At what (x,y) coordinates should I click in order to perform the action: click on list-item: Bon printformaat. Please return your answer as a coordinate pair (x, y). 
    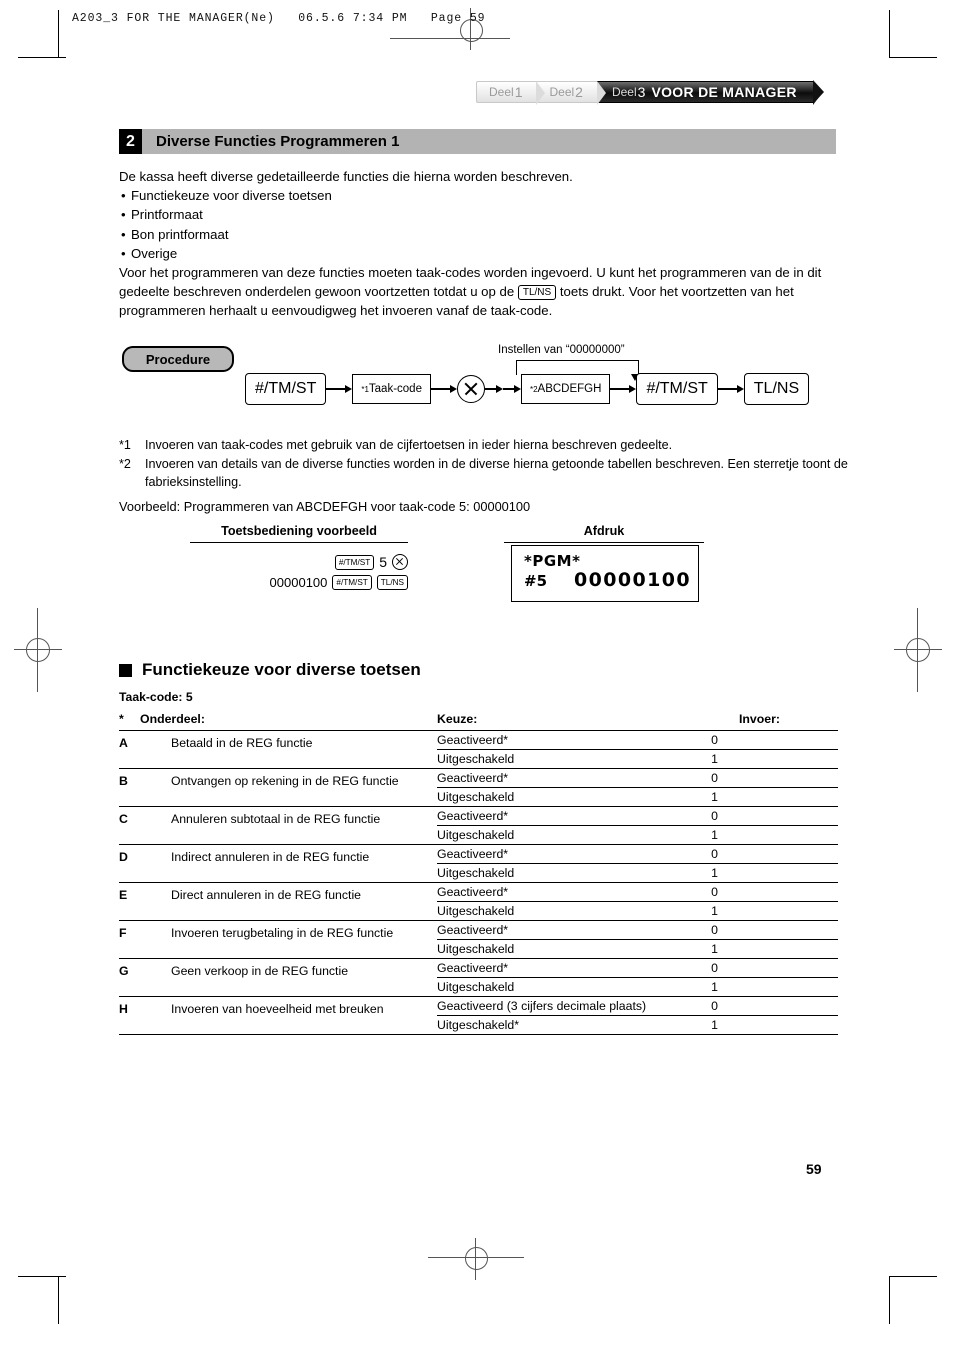
    Looking at the image, I should click on (479, 234).